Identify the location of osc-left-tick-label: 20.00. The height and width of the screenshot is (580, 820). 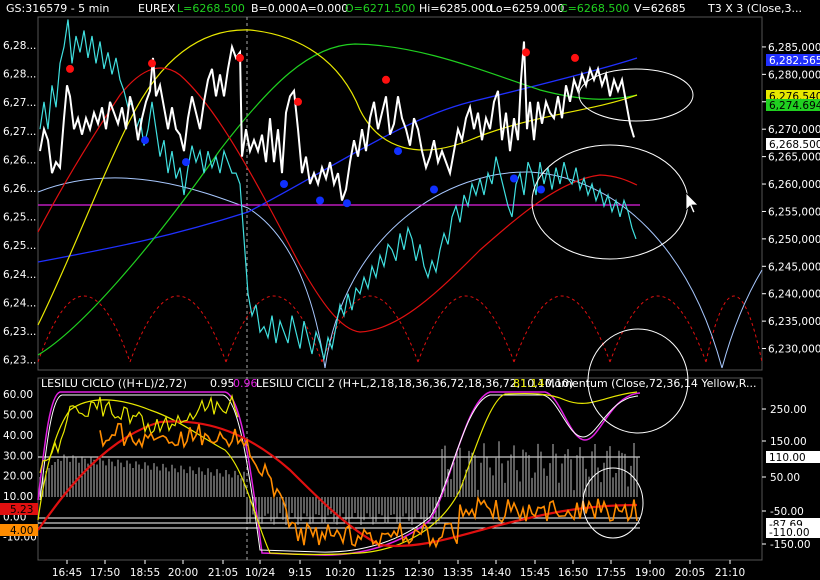
(18, 477).